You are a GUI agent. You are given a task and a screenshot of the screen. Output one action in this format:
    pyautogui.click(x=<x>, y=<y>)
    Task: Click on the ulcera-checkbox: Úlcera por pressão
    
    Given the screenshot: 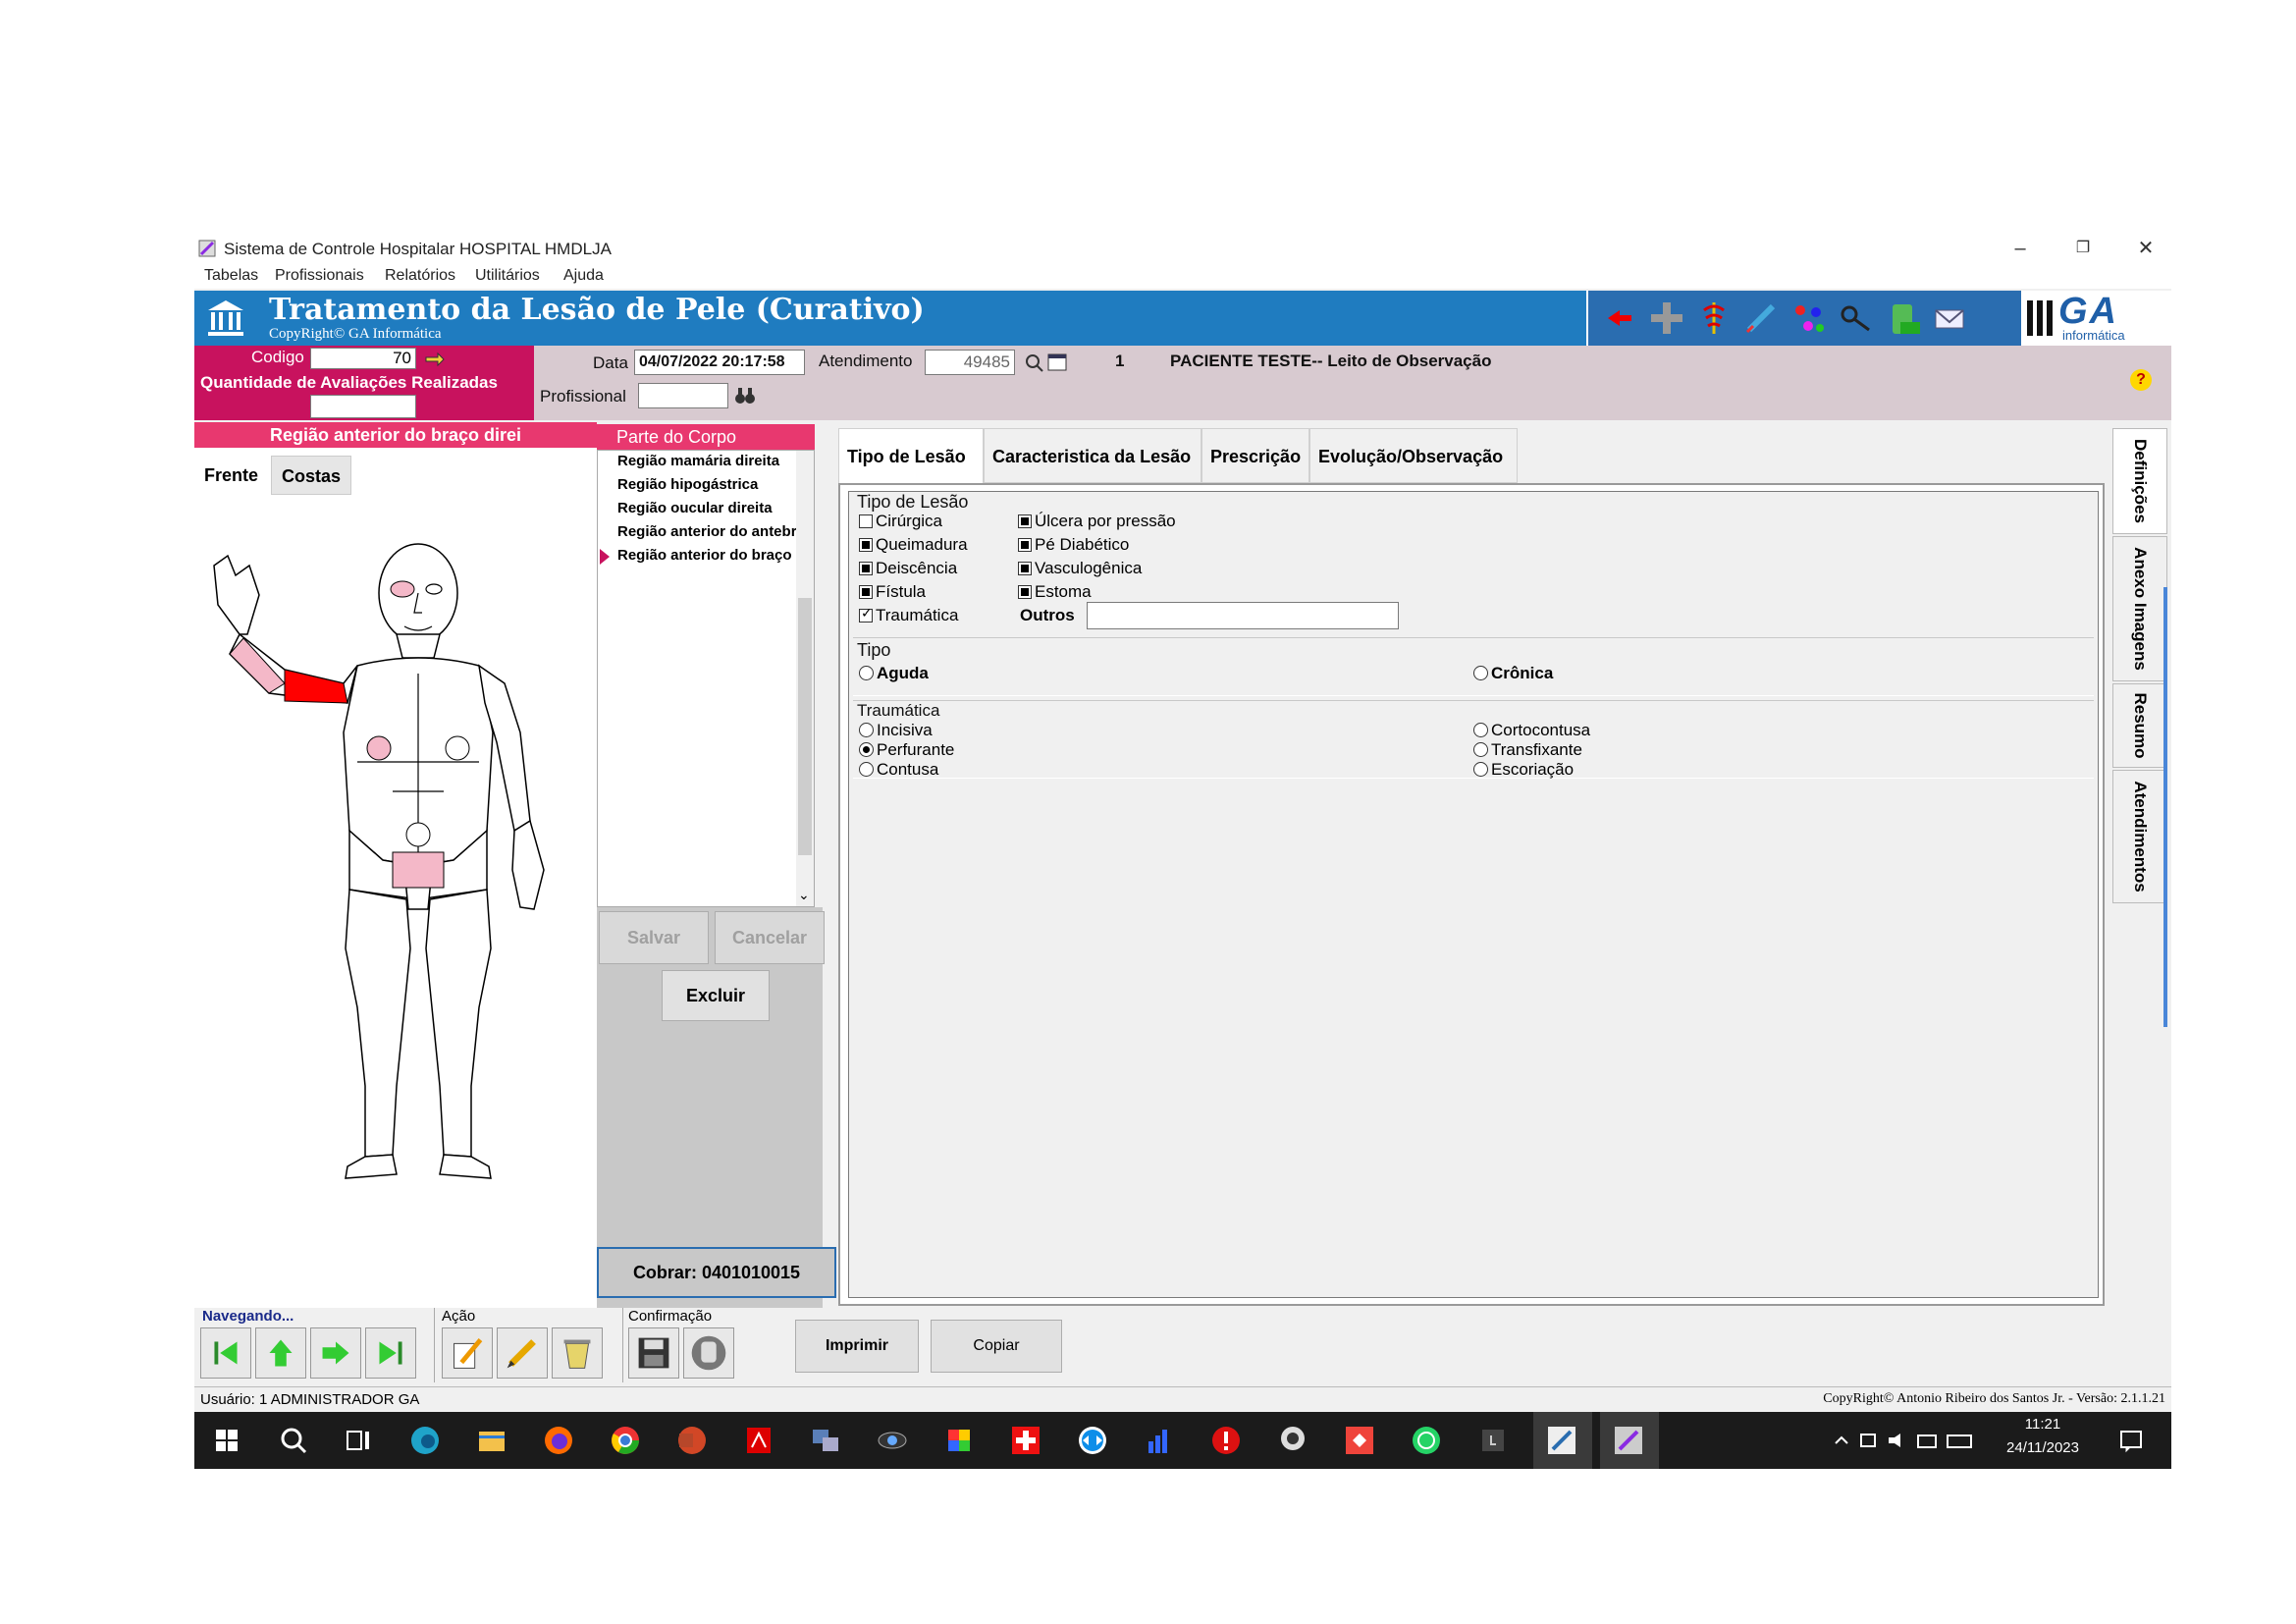 What is the action you would take?
    pyautogui.click(x=1097, y=521)
    